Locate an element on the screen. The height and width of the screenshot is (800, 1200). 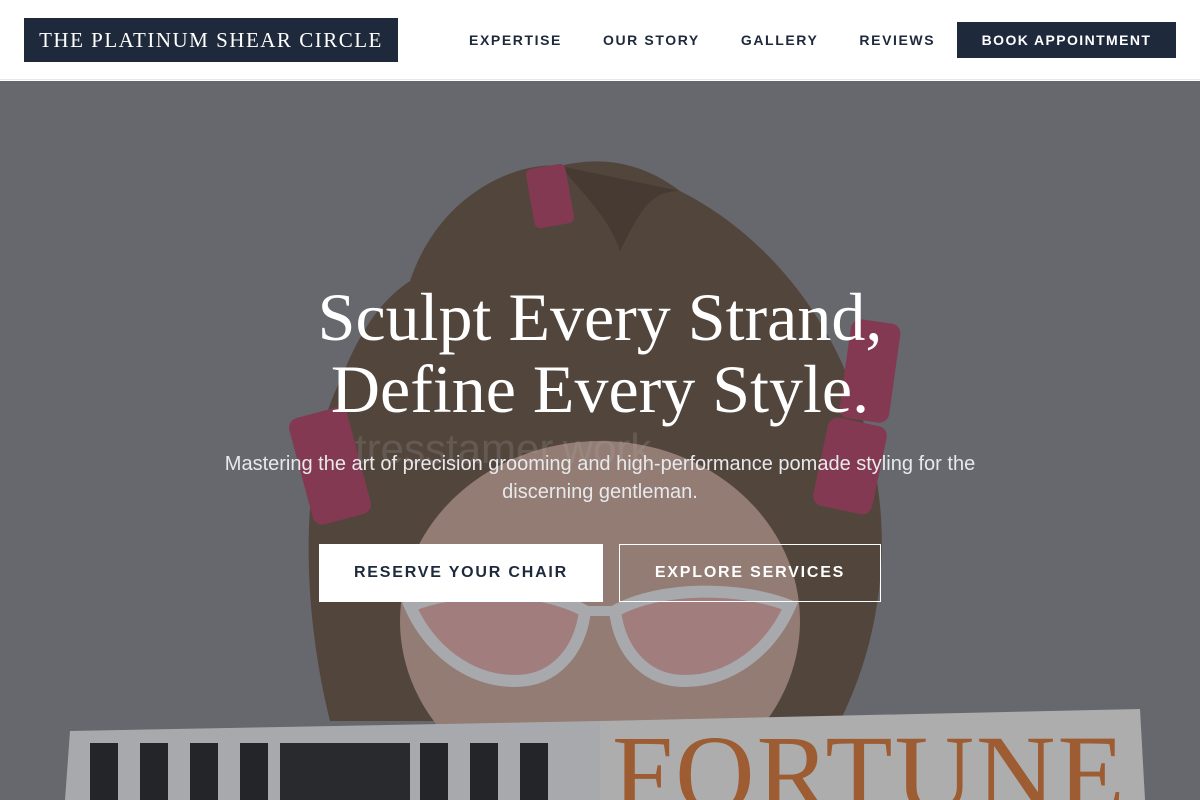
hero-title: Sculpt Every Strand, Define Every Style. is located at coordinates (600, 353).